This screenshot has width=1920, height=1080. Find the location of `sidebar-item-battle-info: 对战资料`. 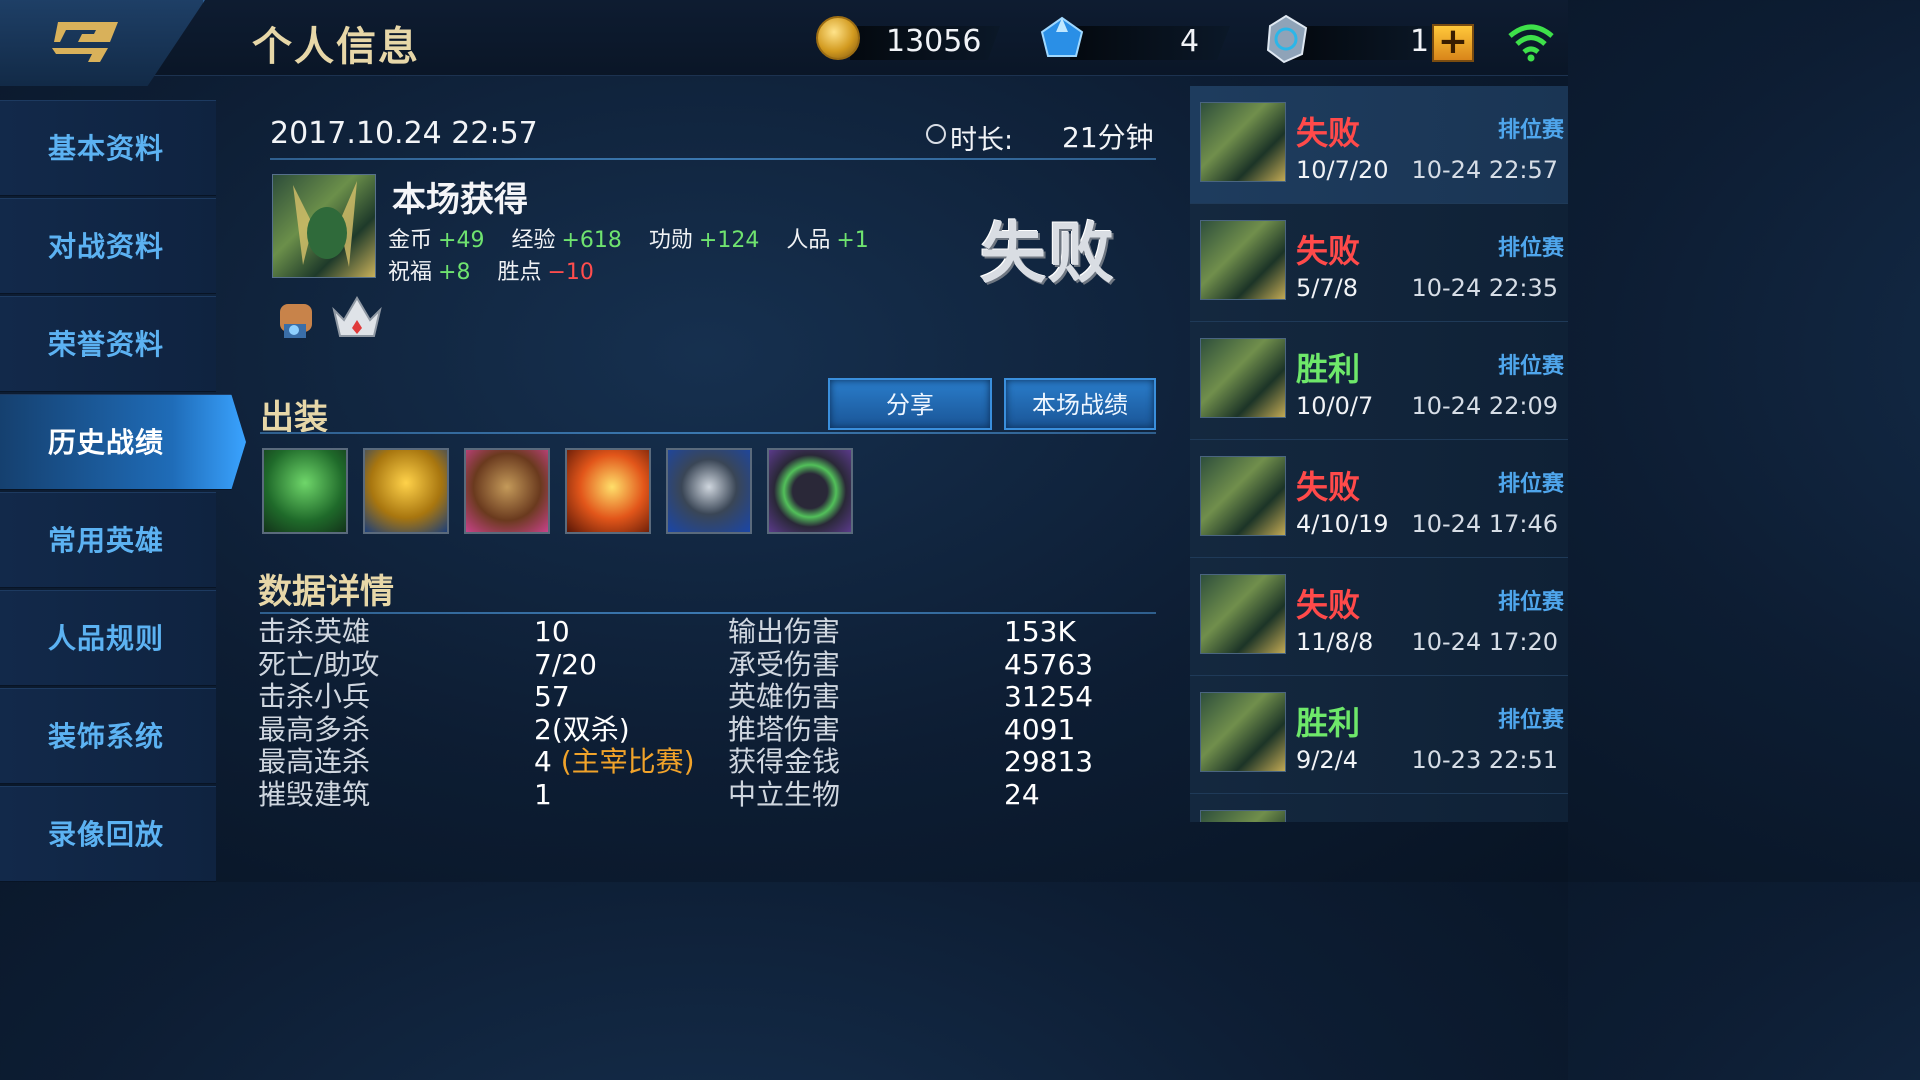

sidebar-item-battle-info: 对战资料 is located at coordinates (108, 246).